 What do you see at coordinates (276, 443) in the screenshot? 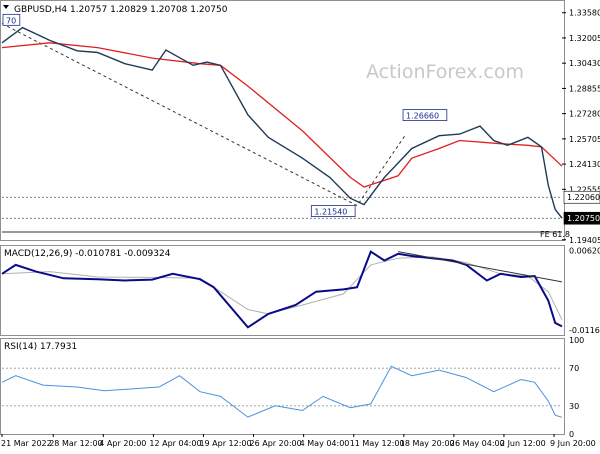
I see `x-axis-tick-label: 26 Apr 20:00` at bounding box center [276, 443].